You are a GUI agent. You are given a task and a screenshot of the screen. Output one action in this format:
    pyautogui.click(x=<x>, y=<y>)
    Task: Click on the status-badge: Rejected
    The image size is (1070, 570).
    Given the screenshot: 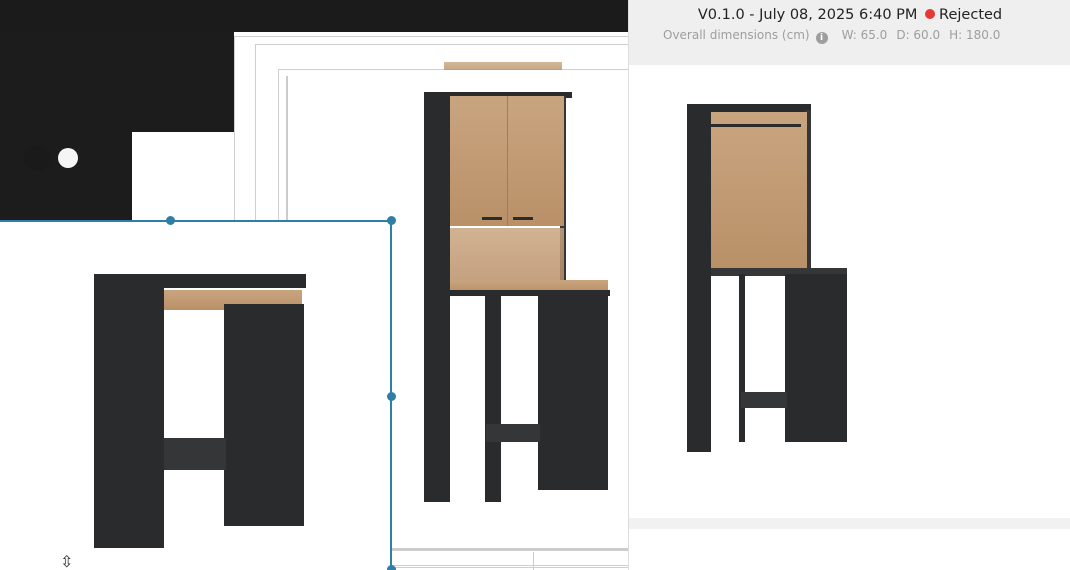 What is the action you would take?
    pyautogui.click(x=971, y=15)
    